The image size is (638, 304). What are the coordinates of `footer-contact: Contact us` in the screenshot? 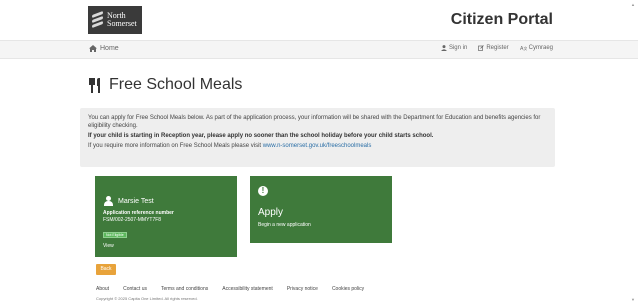 It's located at (135, 289).